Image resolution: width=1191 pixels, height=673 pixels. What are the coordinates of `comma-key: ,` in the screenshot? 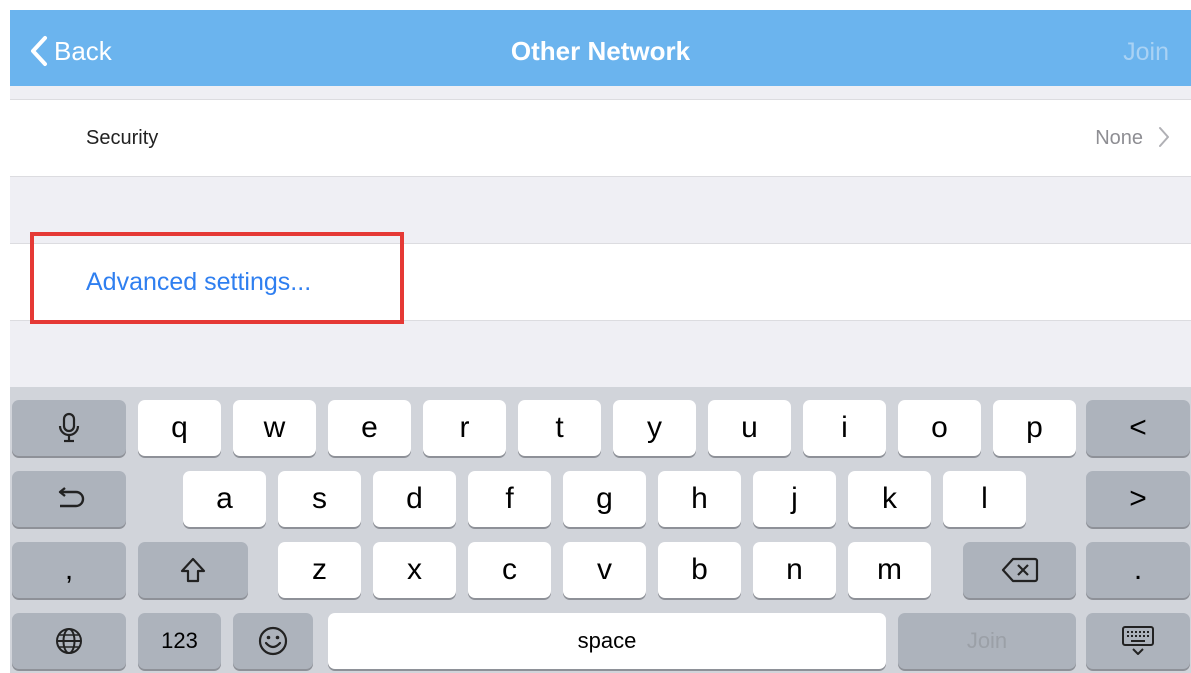 It's located at (69, 570).